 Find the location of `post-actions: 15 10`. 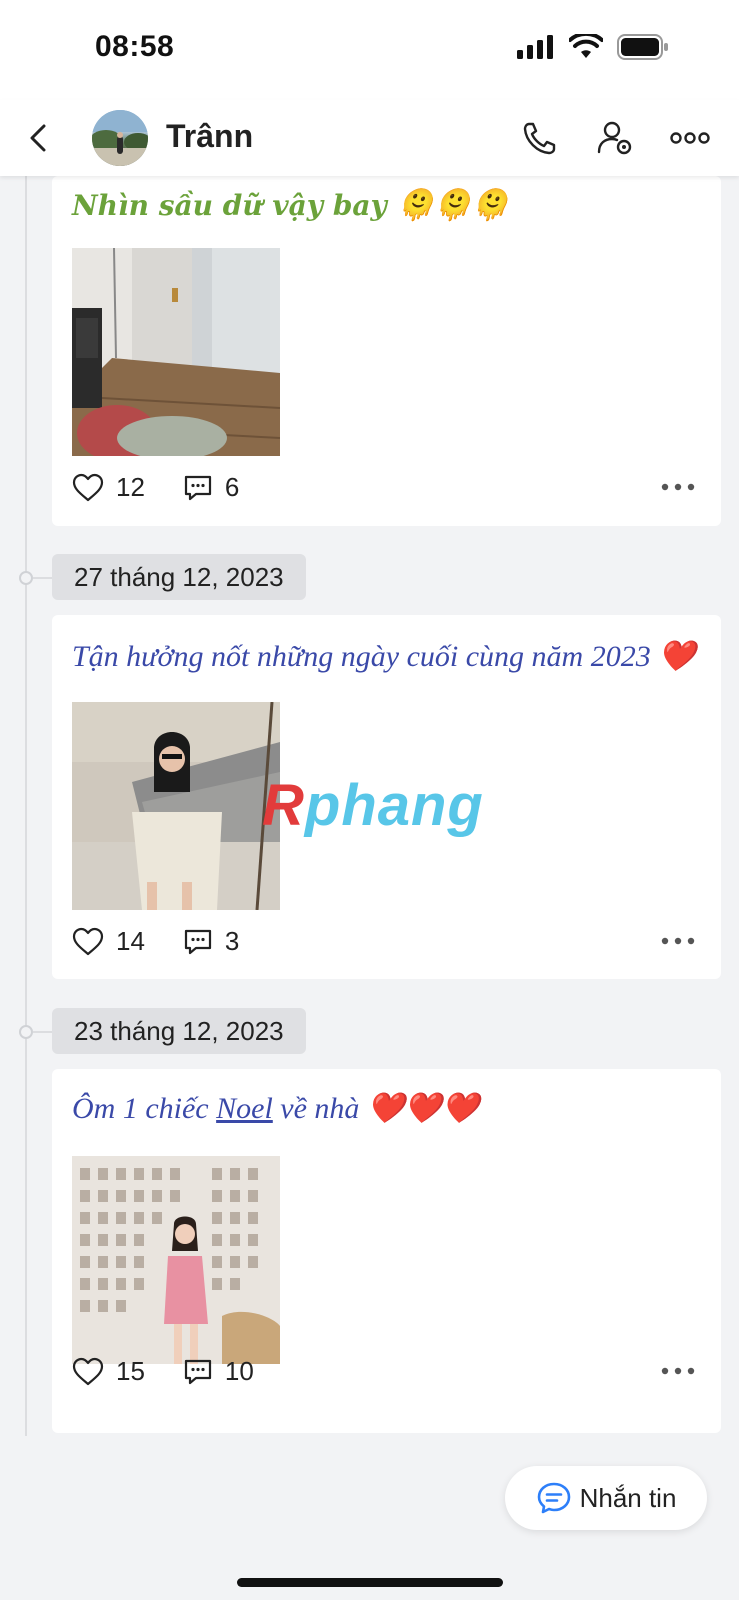

post-actions: 15 10 is located at coordinates (182, 1371).